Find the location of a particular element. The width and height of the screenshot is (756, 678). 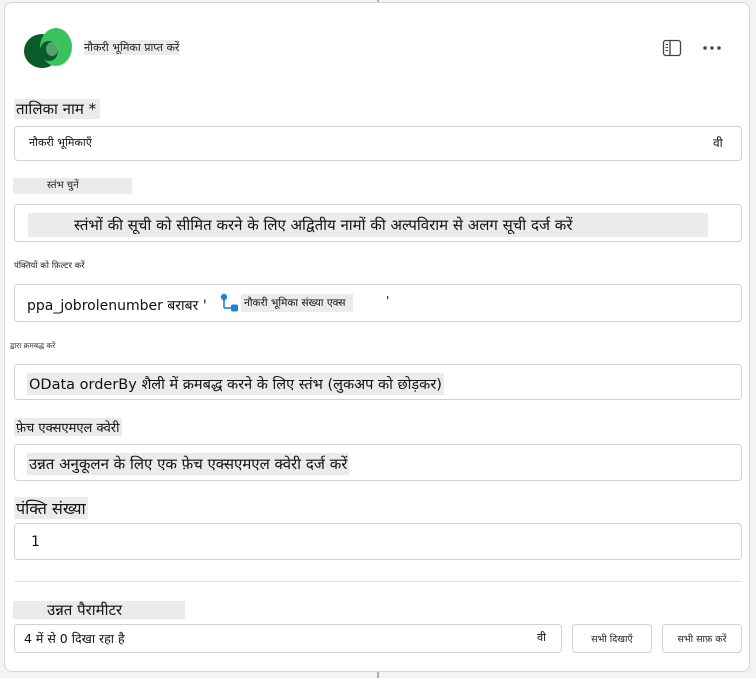

filter-token-label: नौकरी भूमिका संख्या एक्स is located at coordinates (297, 303).